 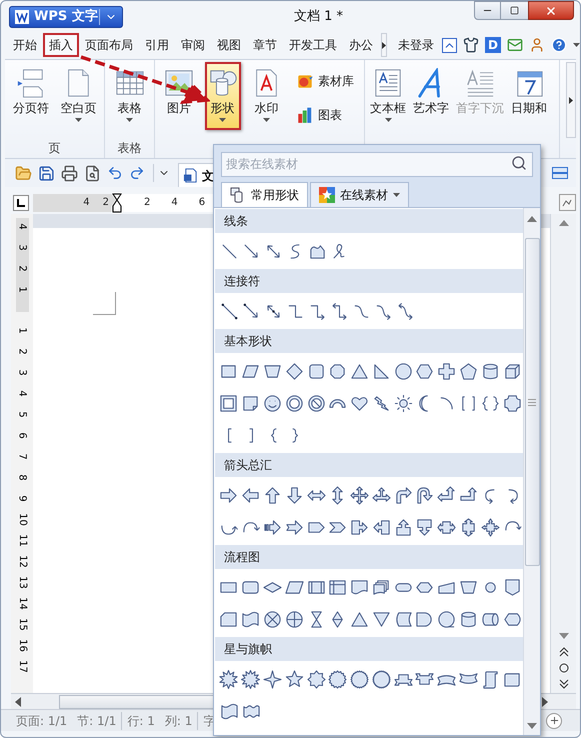 I want to click on menu-tab: 插入, so click(x=61, y=45).